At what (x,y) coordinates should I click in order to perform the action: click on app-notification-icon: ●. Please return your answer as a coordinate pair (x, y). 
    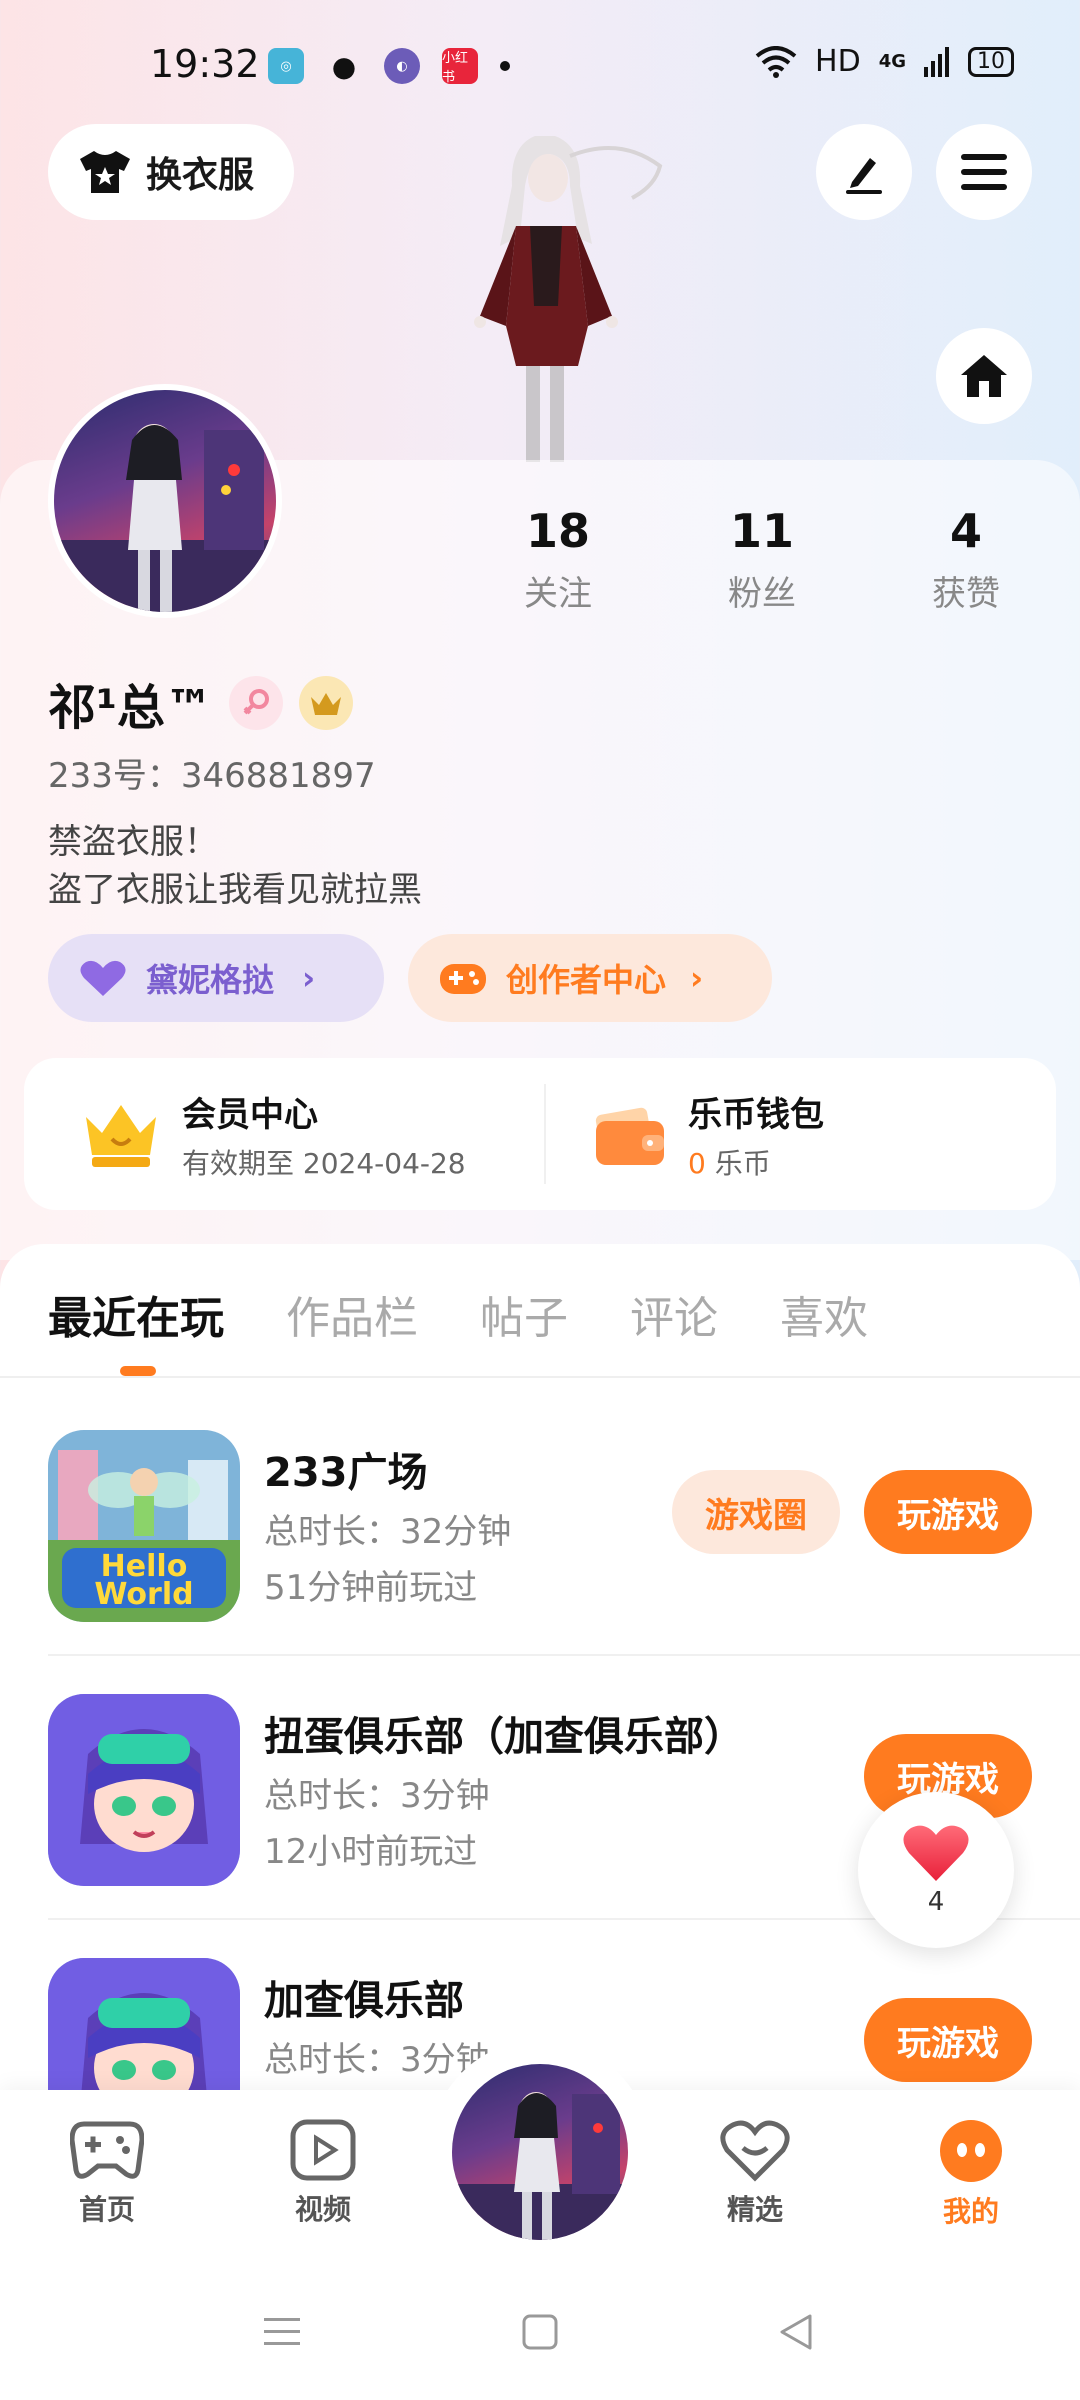
    Looking at the image, I should click on (344, 66).